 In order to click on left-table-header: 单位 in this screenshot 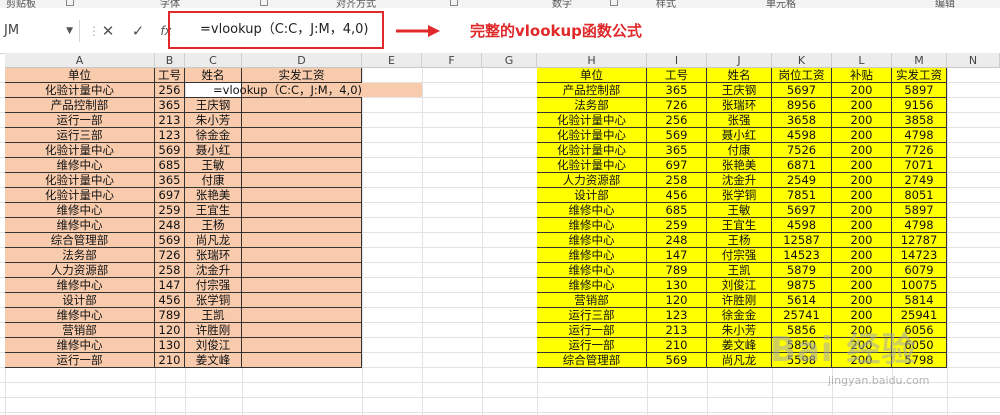, I will do `click(80, 75)`.